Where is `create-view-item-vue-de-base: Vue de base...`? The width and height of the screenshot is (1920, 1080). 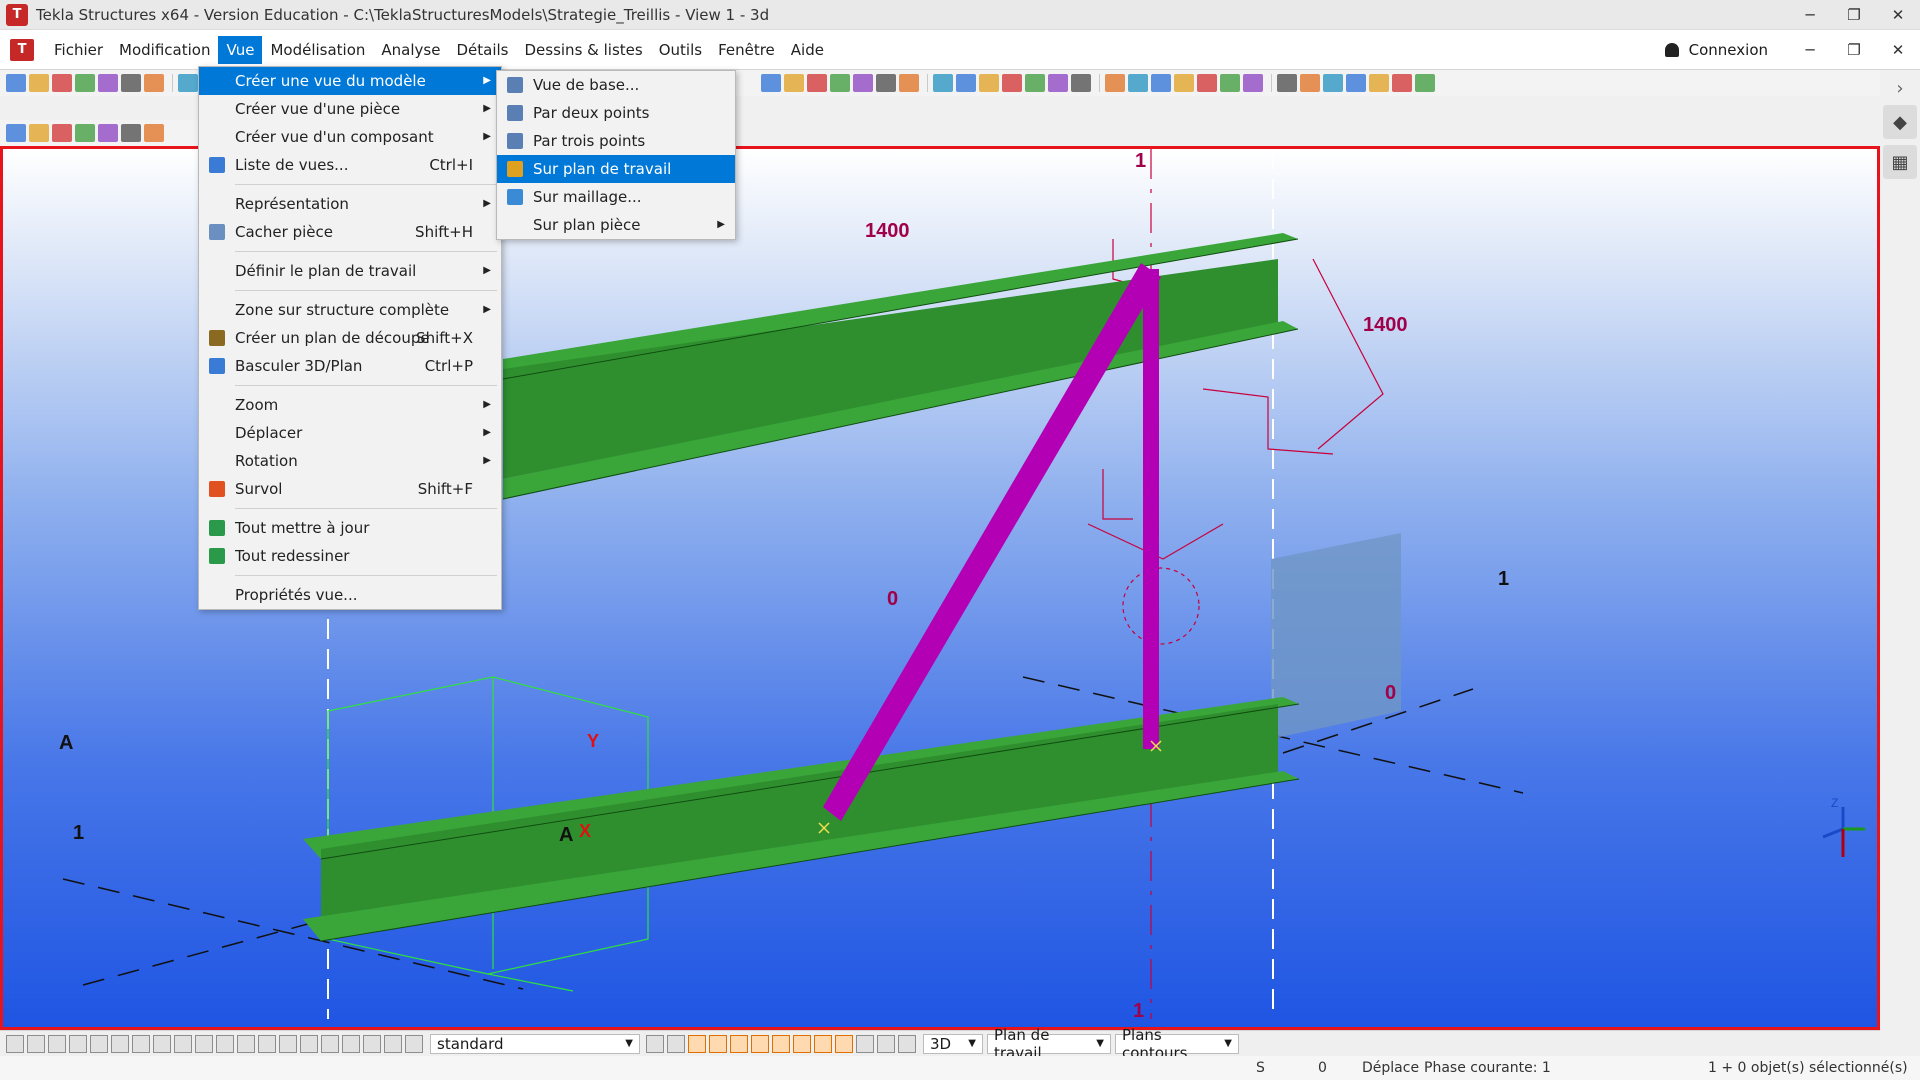 create-view-item-vue-de-base: Vue de base... is located at coordinates (616, 85).